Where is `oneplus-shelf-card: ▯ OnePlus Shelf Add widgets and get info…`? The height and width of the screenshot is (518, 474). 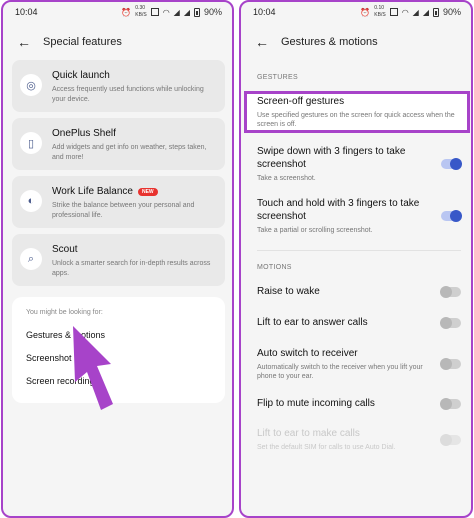 oneplus-shelf-card: ▯ OnePlus Shelf Add widgets and get info… is located at coordinates (118, 144).